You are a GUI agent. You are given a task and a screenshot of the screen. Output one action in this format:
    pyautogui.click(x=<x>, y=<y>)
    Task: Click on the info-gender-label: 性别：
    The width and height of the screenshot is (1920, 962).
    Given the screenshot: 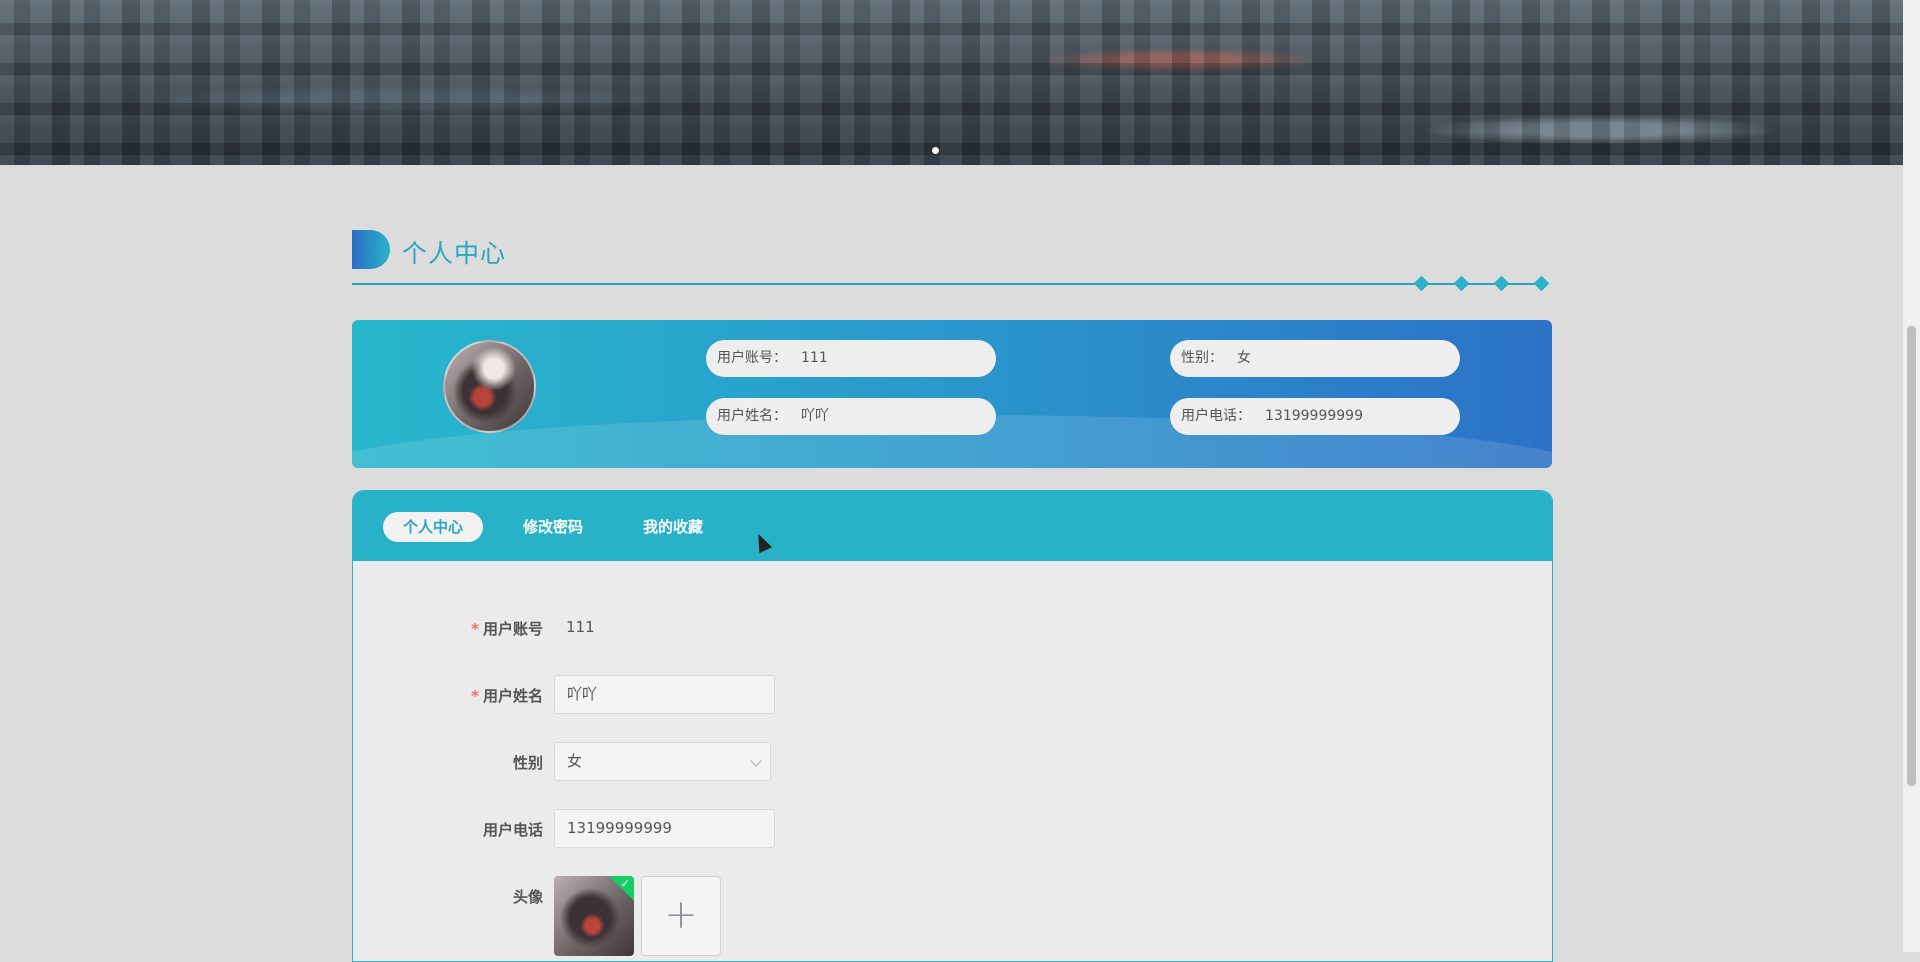 What is the action you would take?
    pyautogui.click(x=1202, y=358)
    